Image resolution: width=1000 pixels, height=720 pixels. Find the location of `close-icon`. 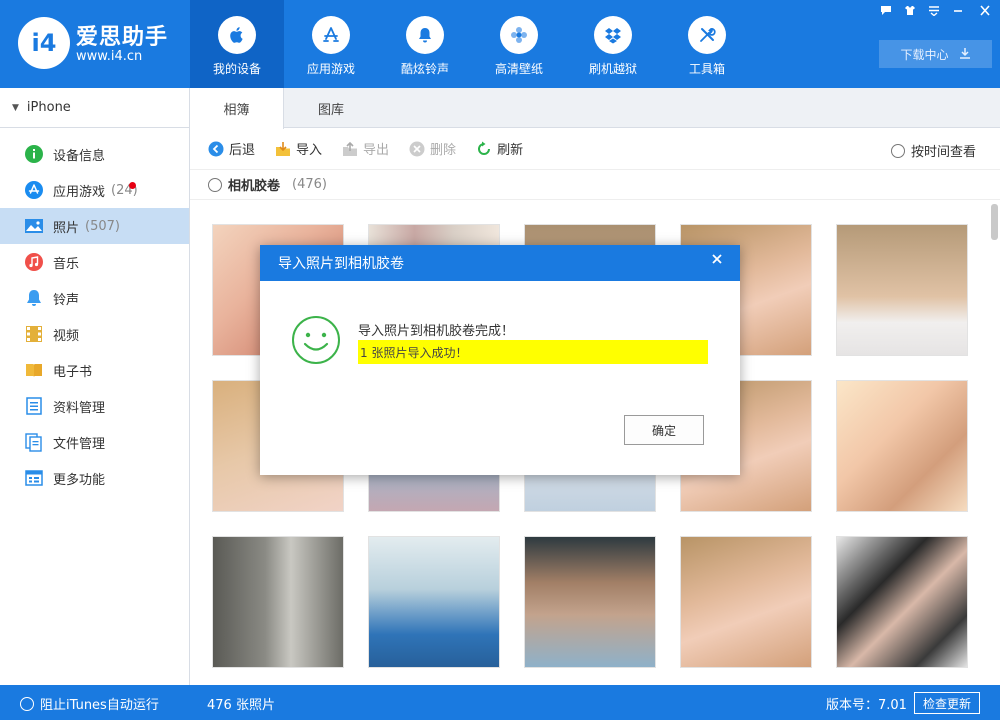

close-icon is located at coordinates (717, 259).